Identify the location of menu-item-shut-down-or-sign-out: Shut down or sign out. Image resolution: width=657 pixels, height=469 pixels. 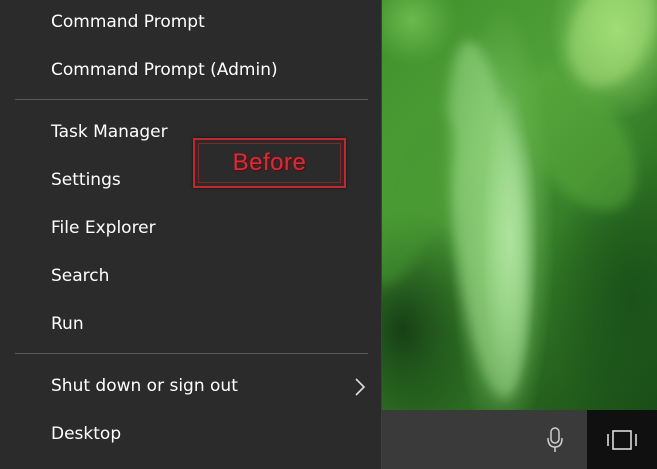
(190, 386).